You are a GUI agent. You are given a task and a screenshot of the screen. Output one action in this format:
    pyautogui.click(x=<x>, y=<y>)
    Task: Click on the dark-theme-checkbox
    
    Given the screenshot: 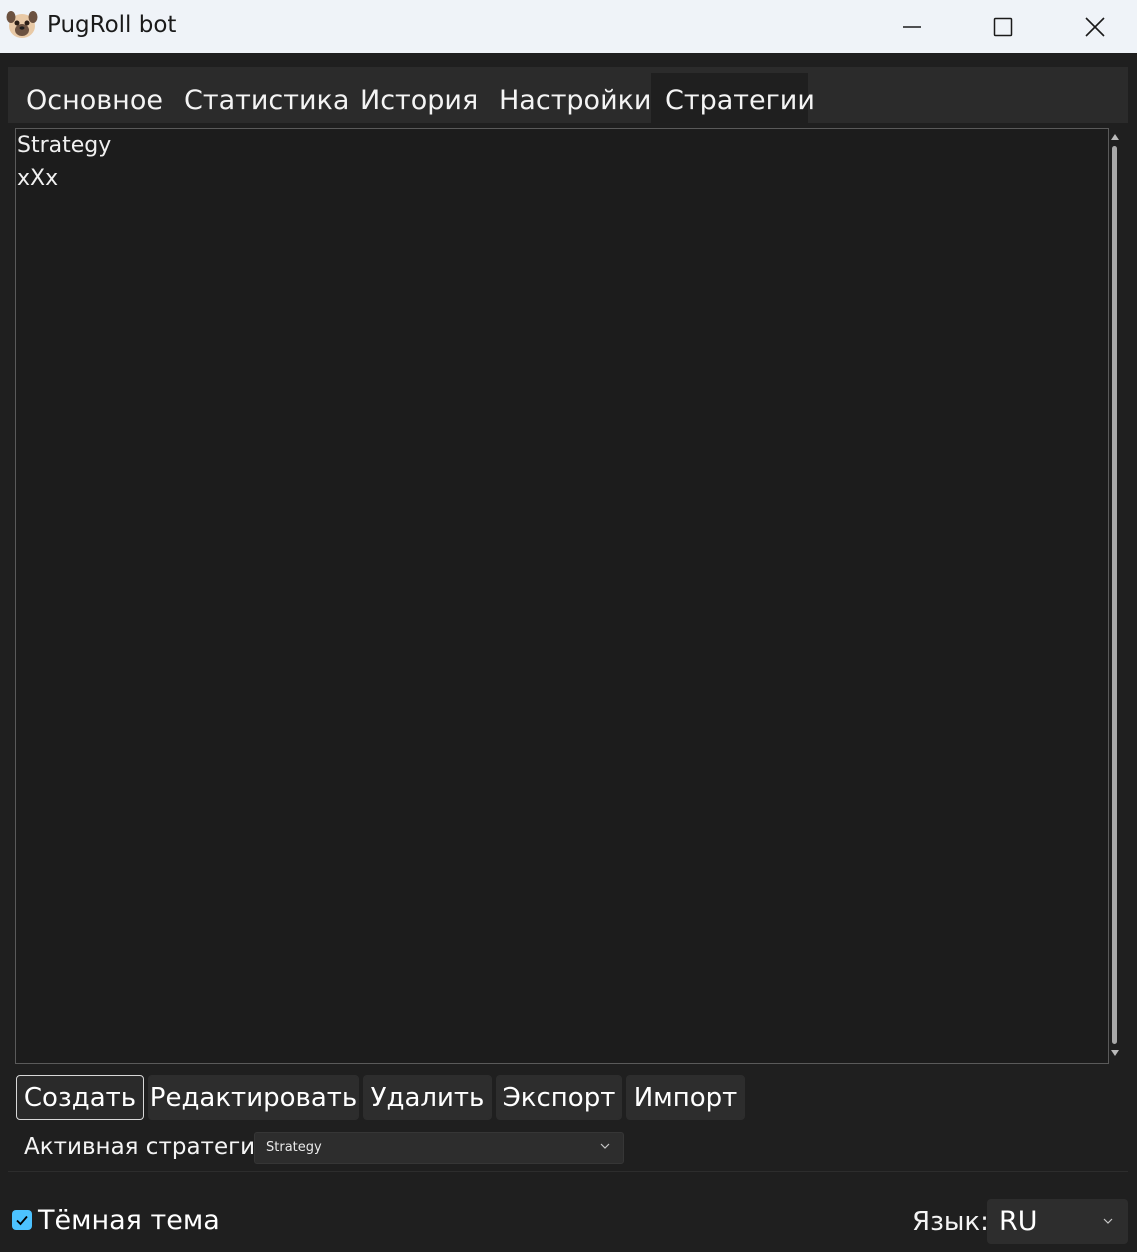 What is the action you would take?
    pyautogui.click(x=22, y=1220)
    